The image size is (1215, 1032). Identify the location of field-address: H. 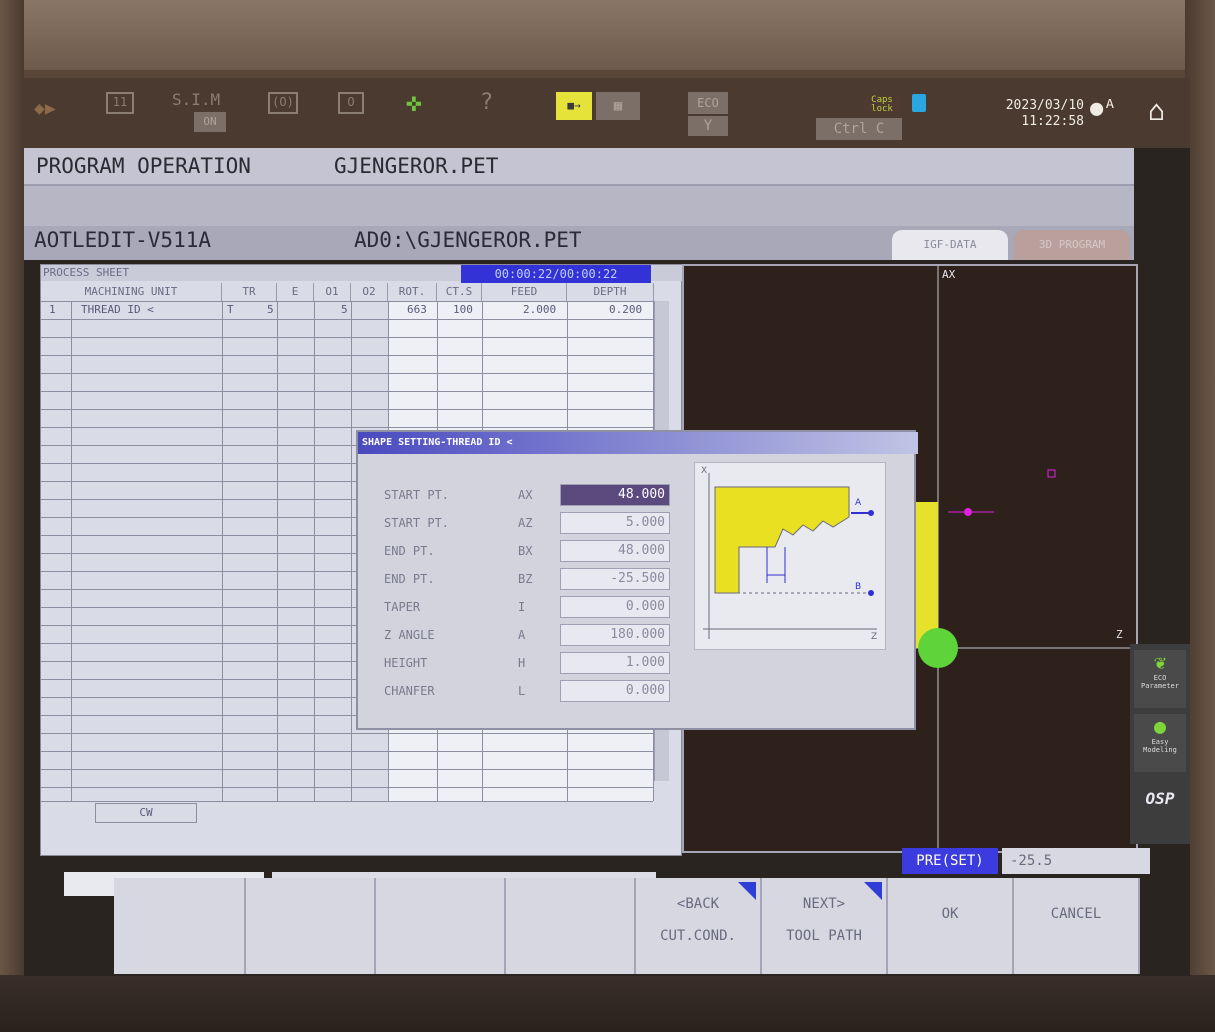
(522, 663).